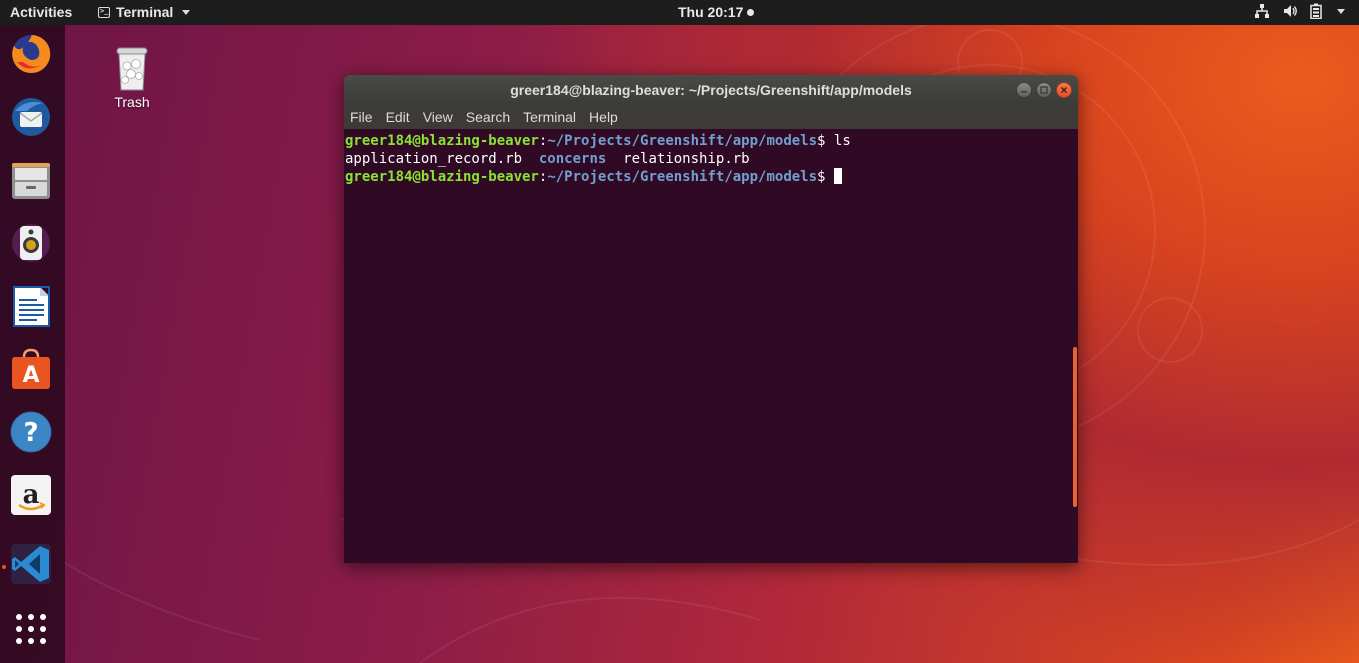 Image resolution: width=1359 pixels, height=663 pixels. I want to click on ls-entry-file: application_record.rb, so click(434, 159).